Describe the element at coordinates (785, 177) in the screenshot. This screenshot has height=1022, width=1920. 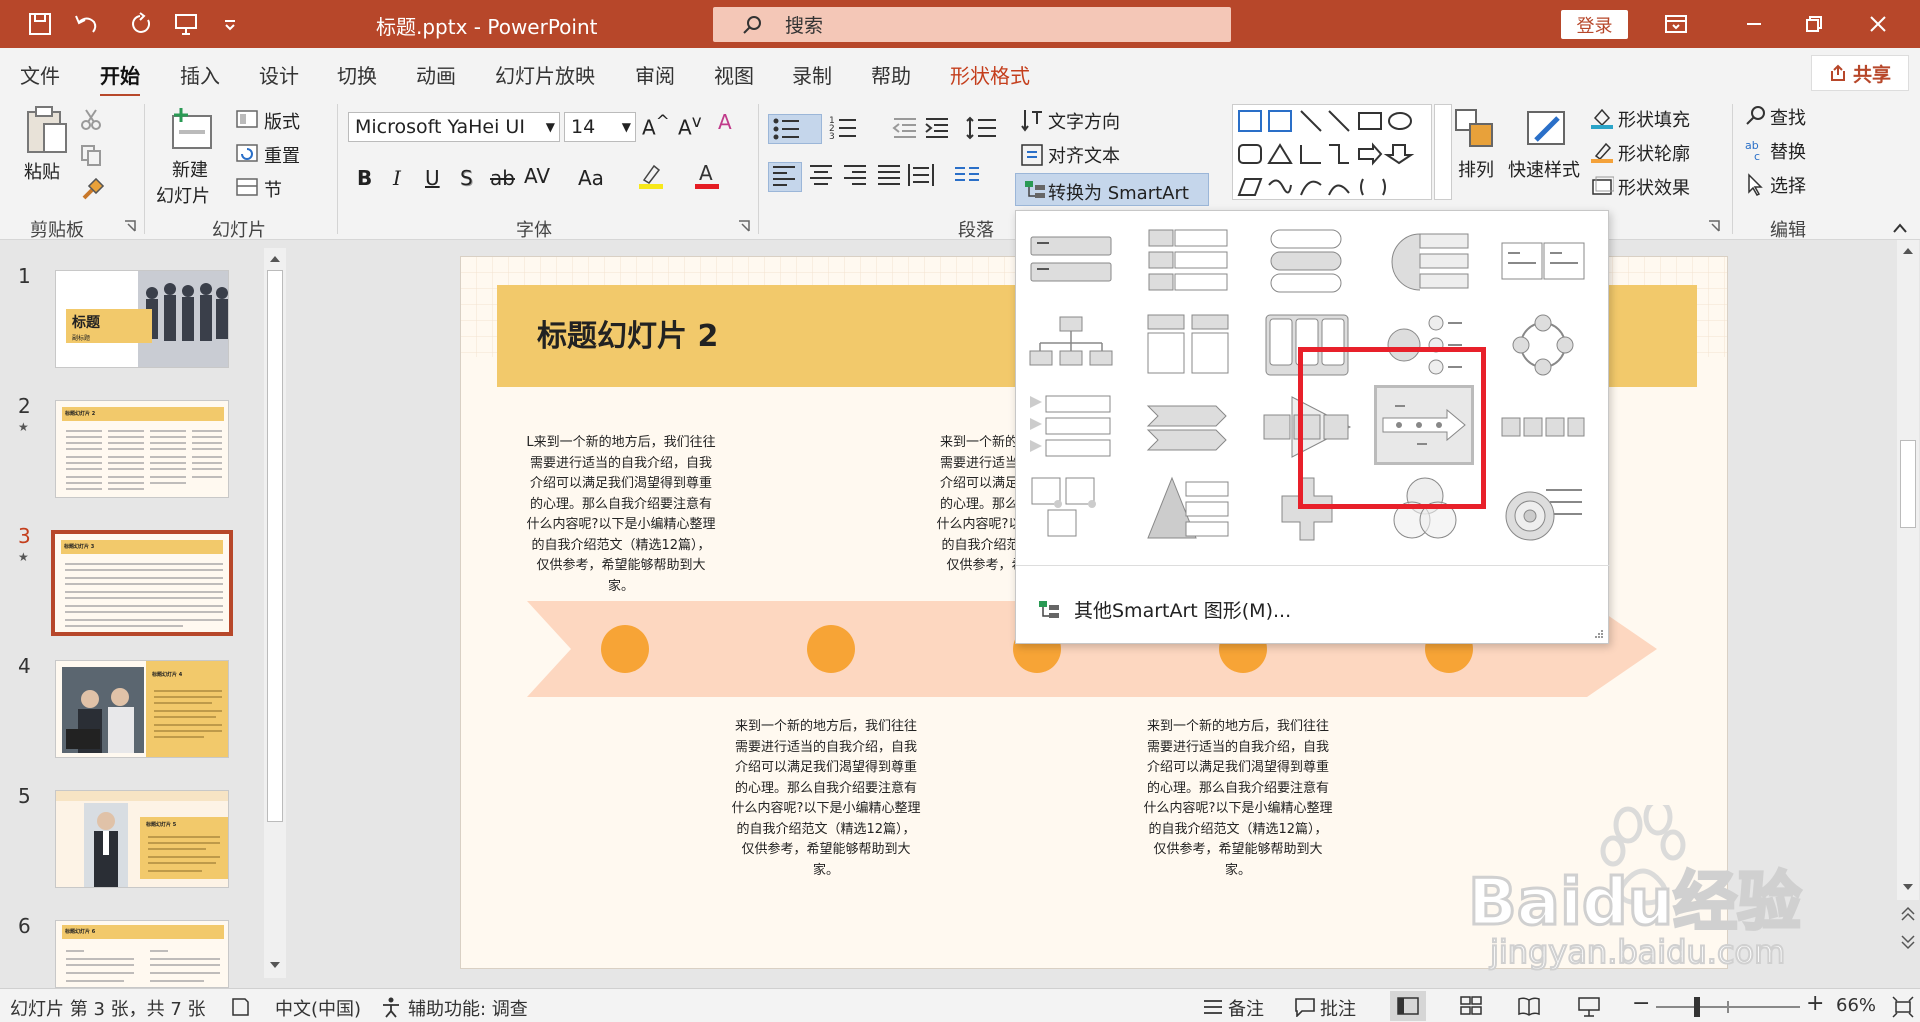
I see `align-left-button` at that location.